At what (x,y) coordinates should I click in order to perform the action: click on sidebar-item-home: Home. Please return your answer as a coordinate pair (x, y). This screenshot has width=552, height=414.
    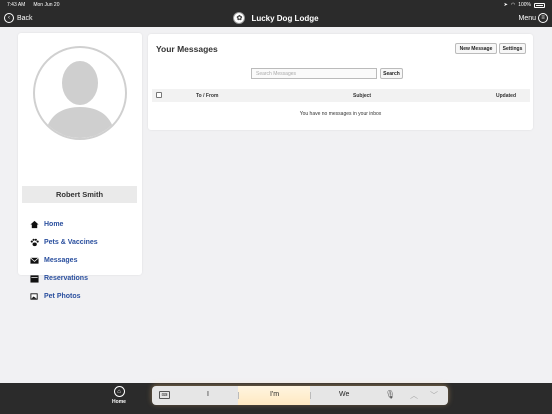
    Looking at the image, I should click on (64, 224).